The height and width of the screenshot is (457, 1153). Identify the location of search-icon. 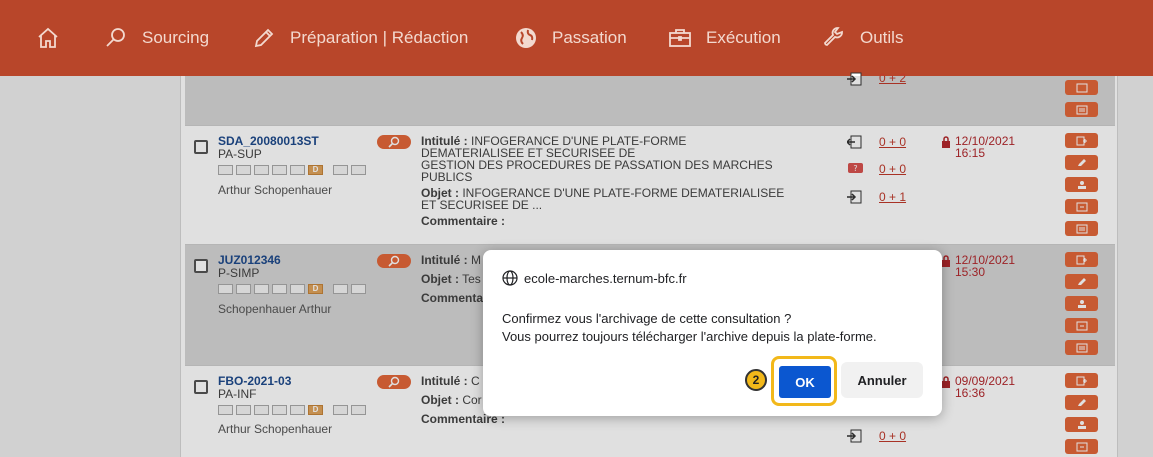
(115, 37).